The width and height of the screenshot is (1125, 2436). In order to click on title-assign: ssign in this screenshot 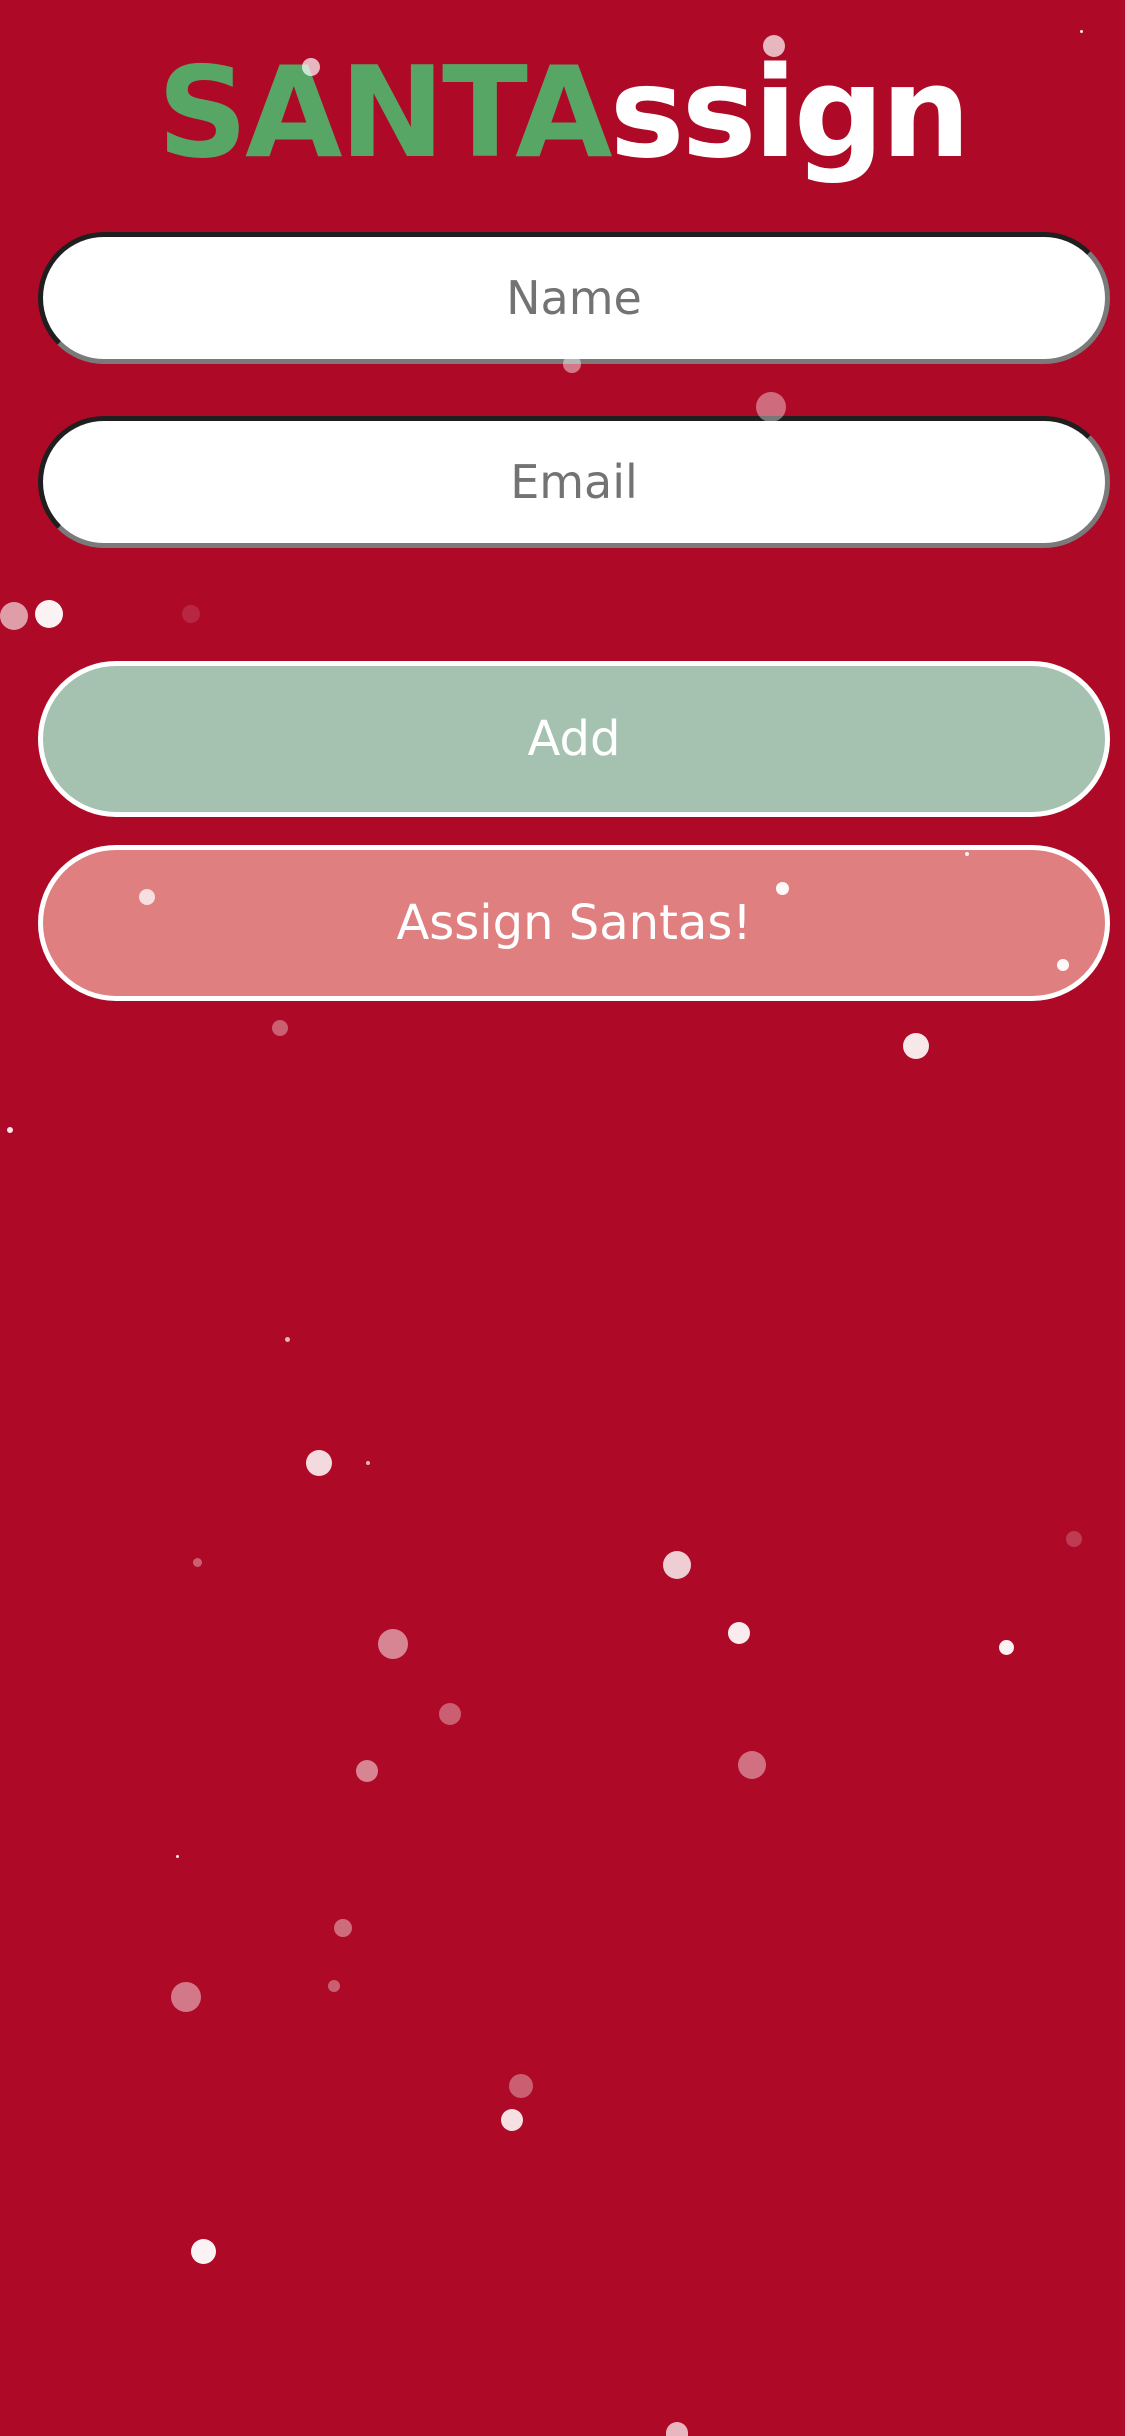, I will do `click(790, 112)`.